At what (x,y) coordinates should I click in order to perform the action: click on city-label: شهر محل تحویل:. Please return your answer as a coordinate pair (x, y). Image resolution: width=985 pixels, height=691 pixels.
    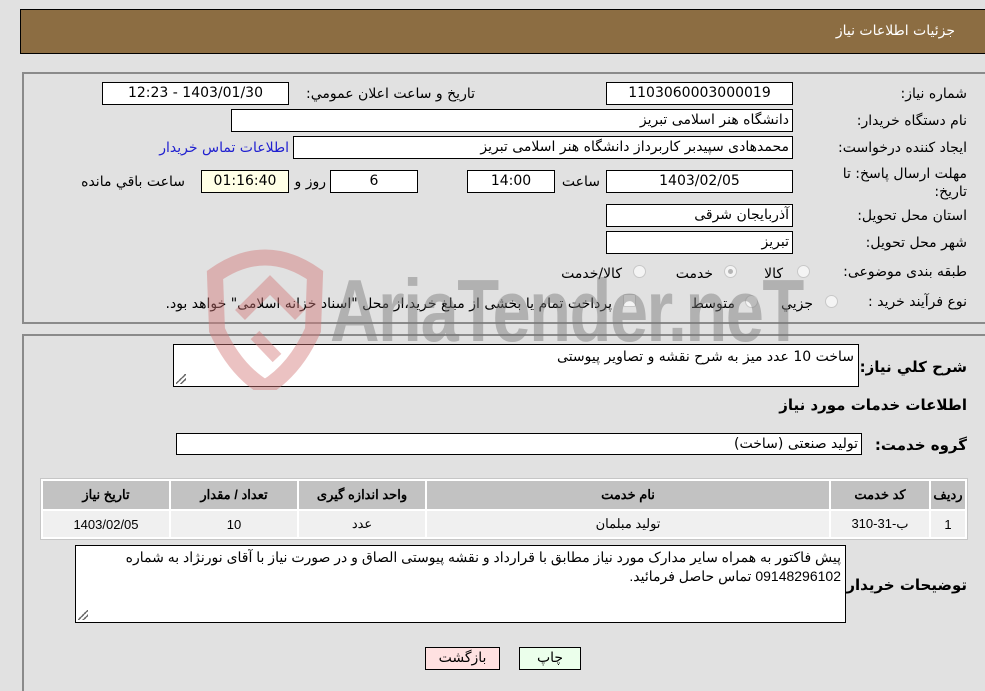
    Looking at the image, I should click on (916, 243).